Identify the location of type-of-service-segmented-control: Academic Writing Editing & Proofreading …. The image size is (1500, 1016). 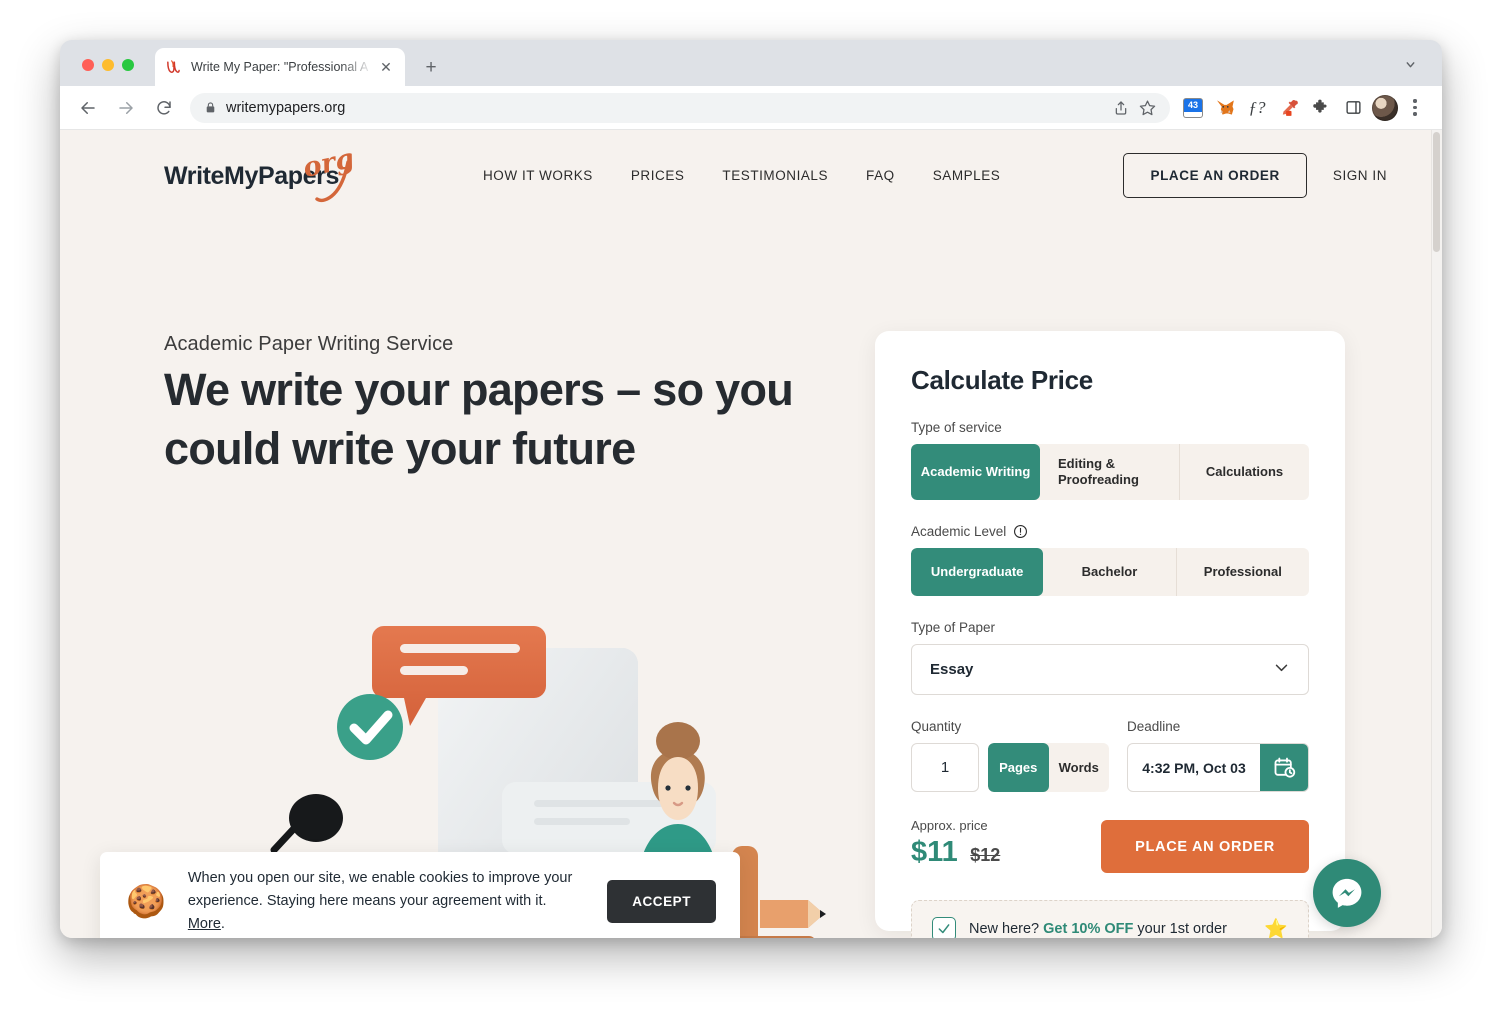
(1110, 472).